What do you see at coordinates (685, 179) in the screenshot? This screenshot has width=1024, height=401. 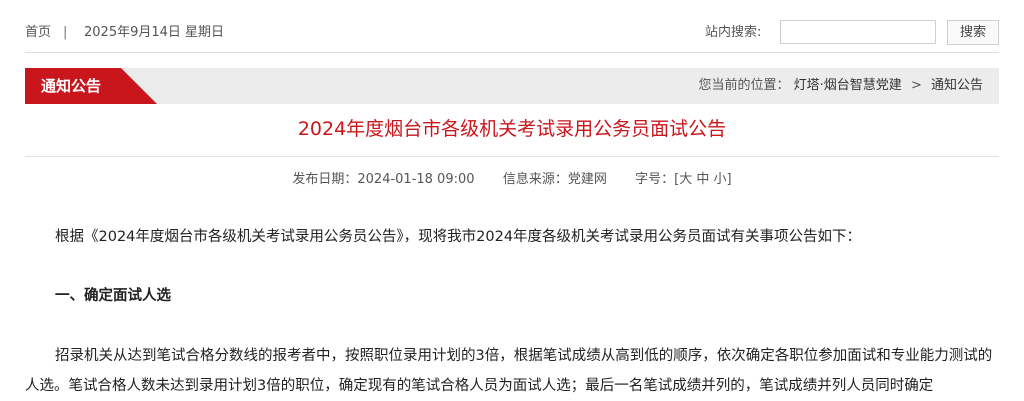 I see `font-size-large-button: 大` at bounding box center [685, 179].